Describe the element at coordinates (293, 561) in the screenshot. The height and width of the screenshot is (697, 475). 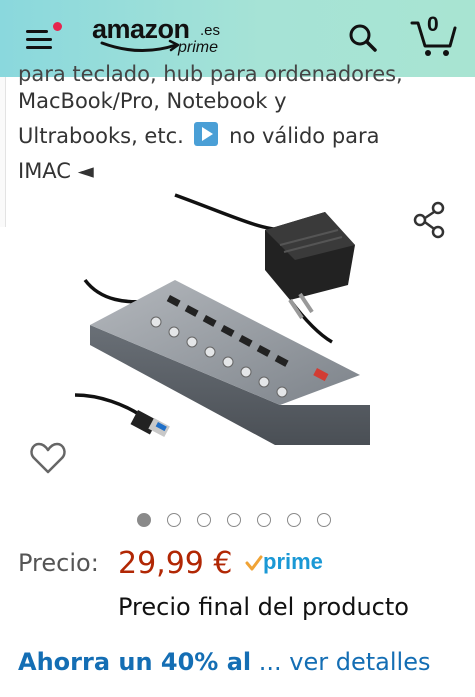
I see `prime-label: prime` at that location.